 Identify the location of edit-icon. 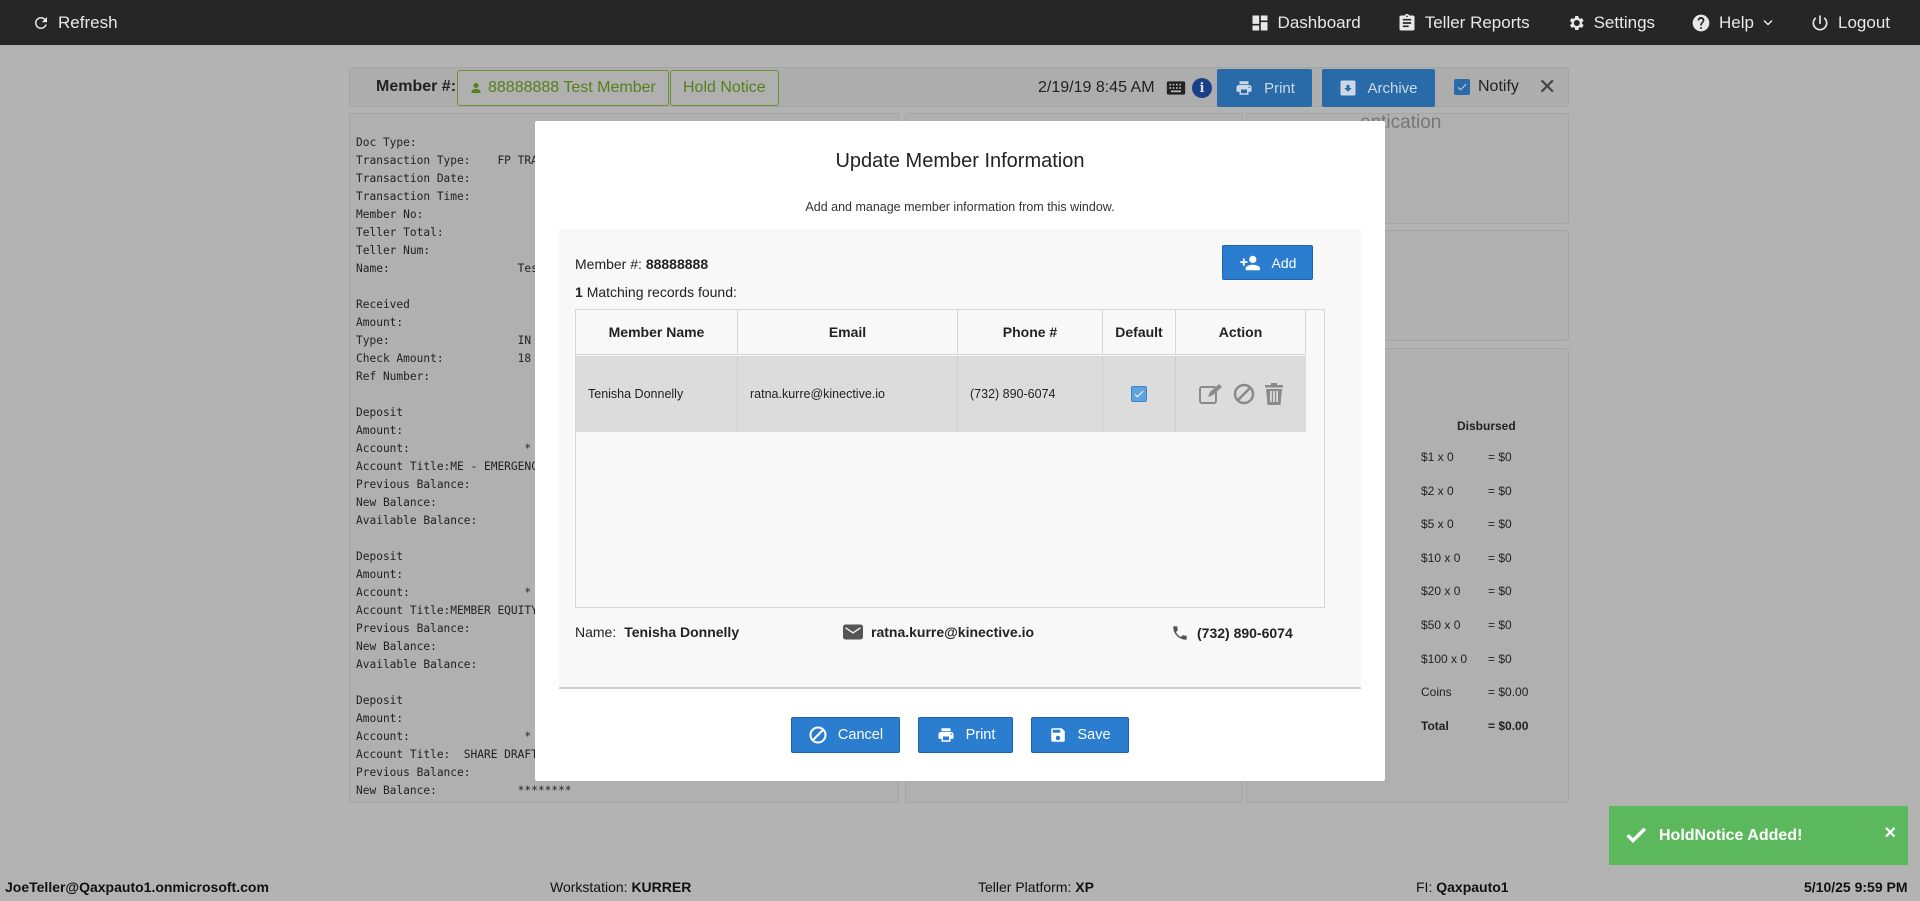
(1211, 394).